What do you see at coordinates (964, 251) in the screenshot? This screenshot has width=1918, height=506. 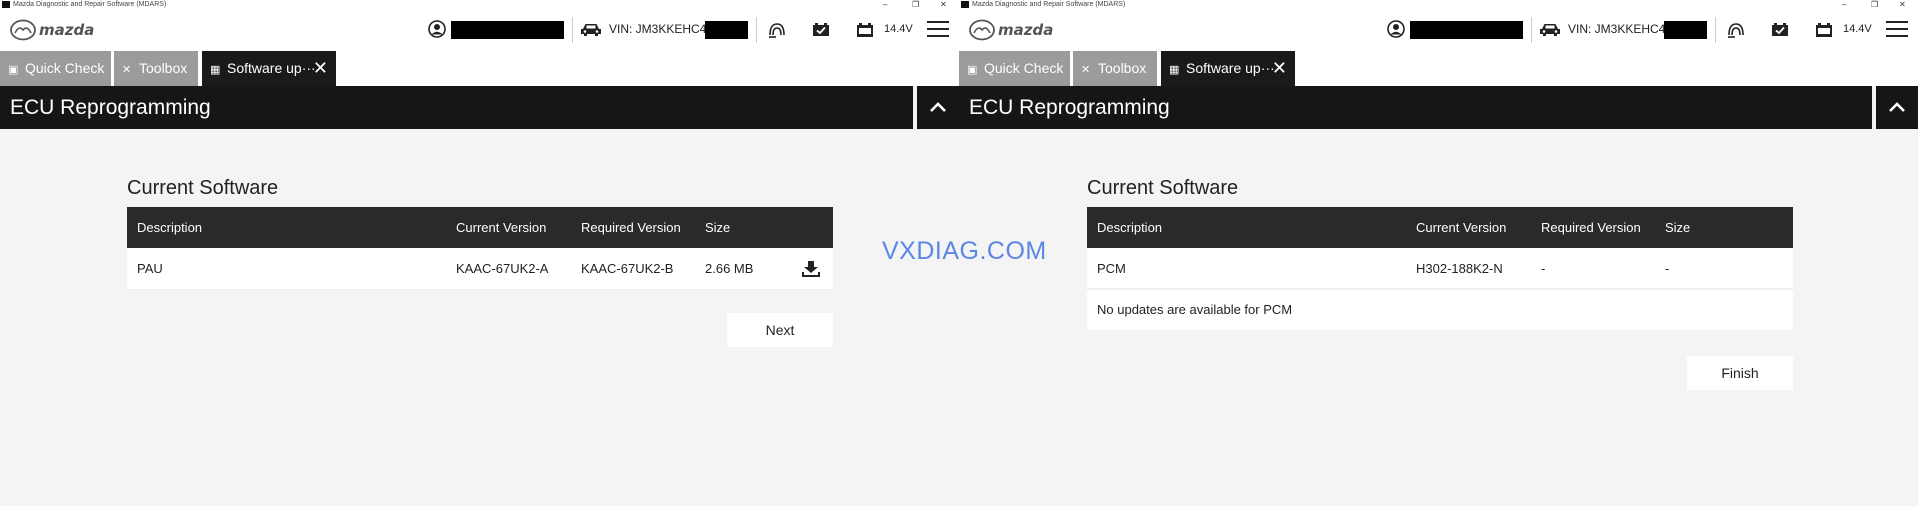 I see `watermark: VXDIAG.COM` at bounding box center [964, 251].